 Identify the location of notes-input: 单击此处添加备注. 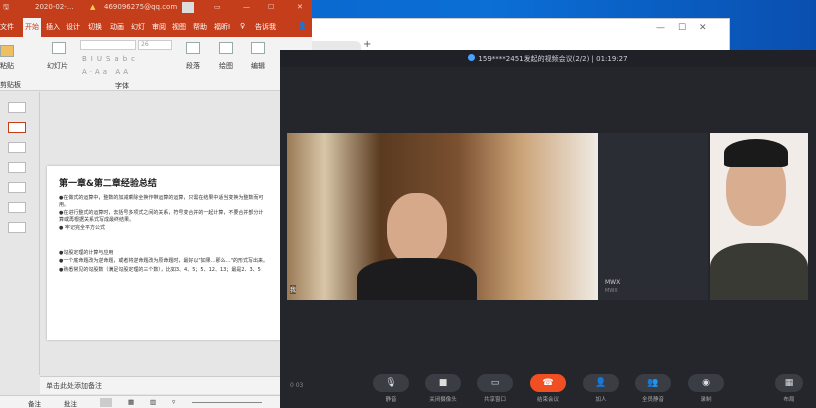
(160, 385).